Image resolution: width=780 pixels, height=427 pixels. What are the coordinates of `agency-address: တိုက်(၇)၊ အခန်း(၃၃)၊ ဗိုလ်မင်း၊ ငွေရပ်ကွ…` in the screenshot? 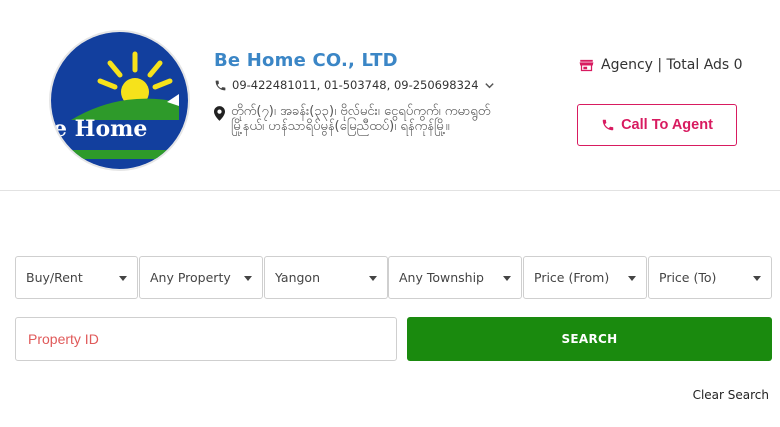 It's located at (381, 119).